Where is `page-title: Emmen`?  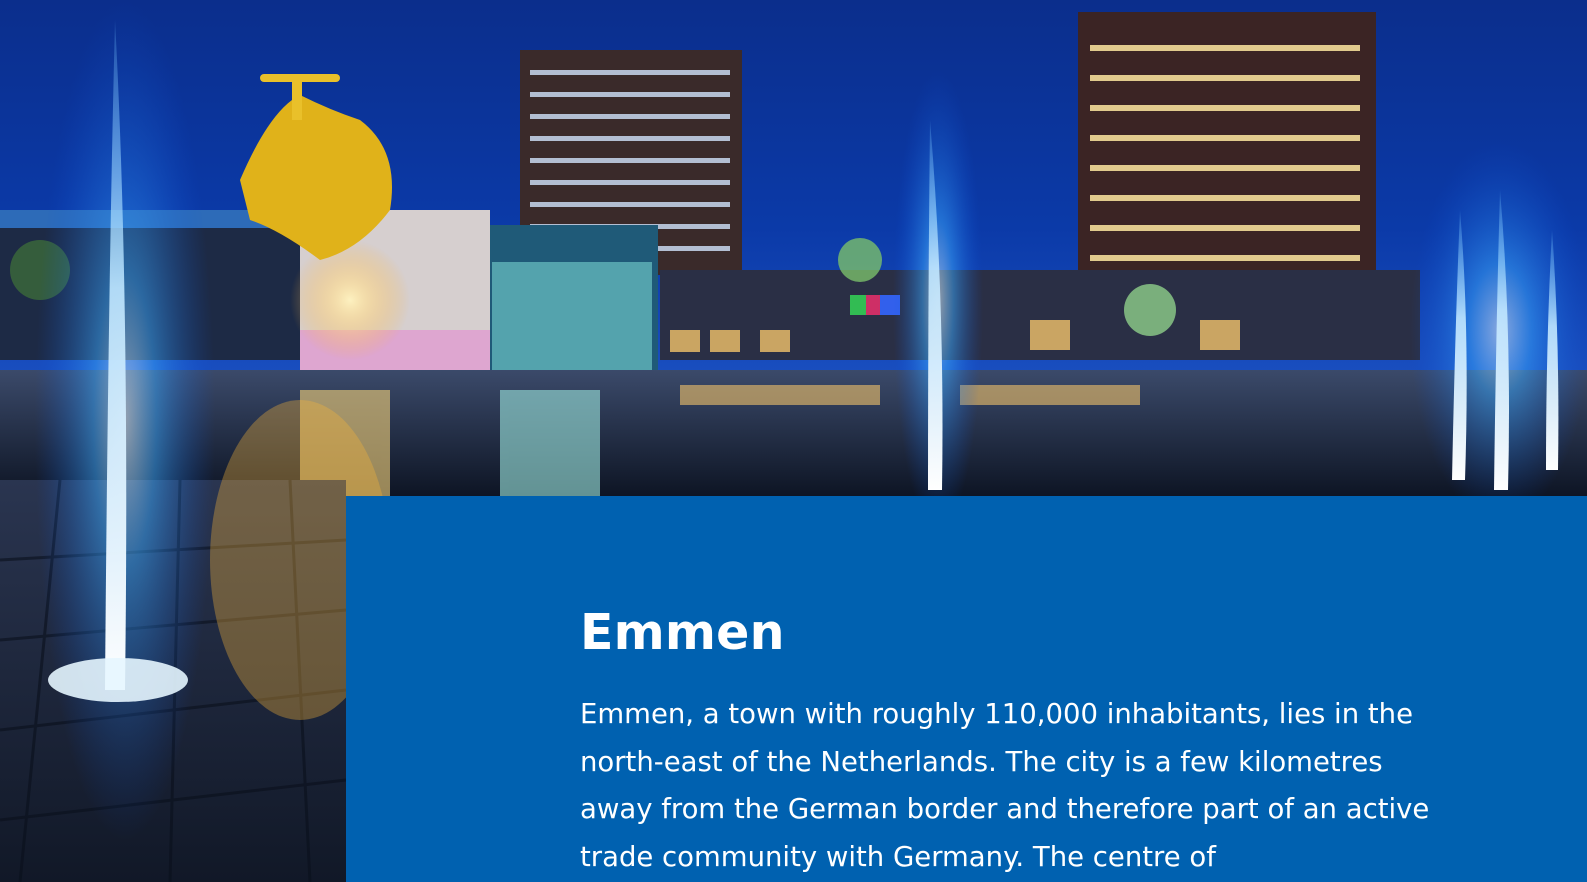
page-title: Emmen is located at coordinates (682, 632).